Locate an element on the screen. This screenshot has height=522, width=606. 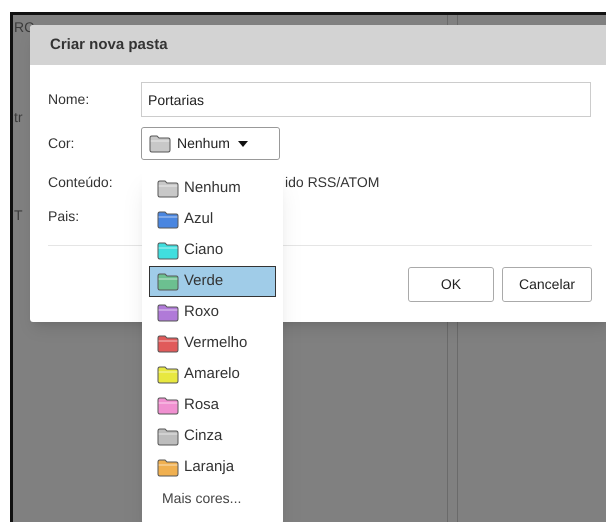
field-label: Pais: is located at coordinates (64, 216).